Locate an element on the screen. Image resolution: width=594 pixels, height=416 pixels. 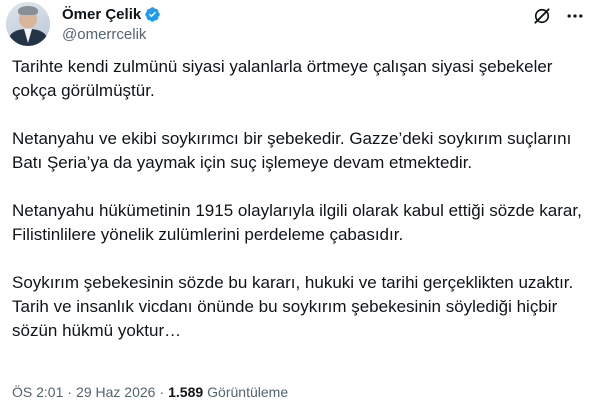
author-display-name: Ömer Çelik is located at coordinates (101, 14).